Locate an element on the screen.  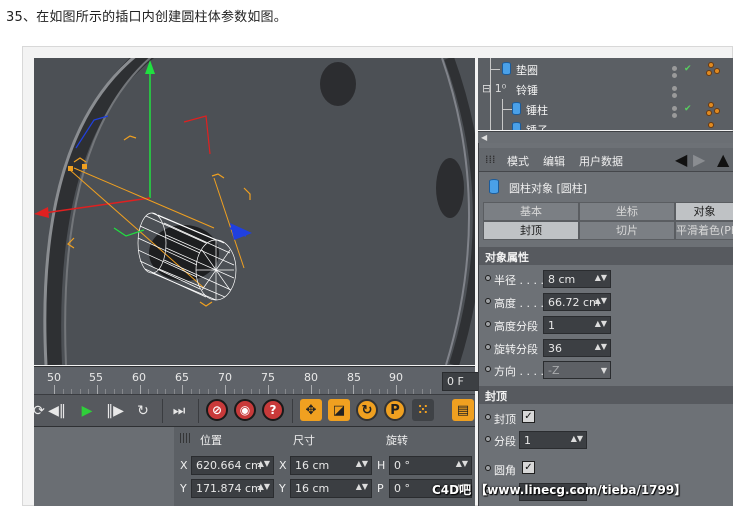
section-caps: 封顶 is located at coordinates (606, 395).